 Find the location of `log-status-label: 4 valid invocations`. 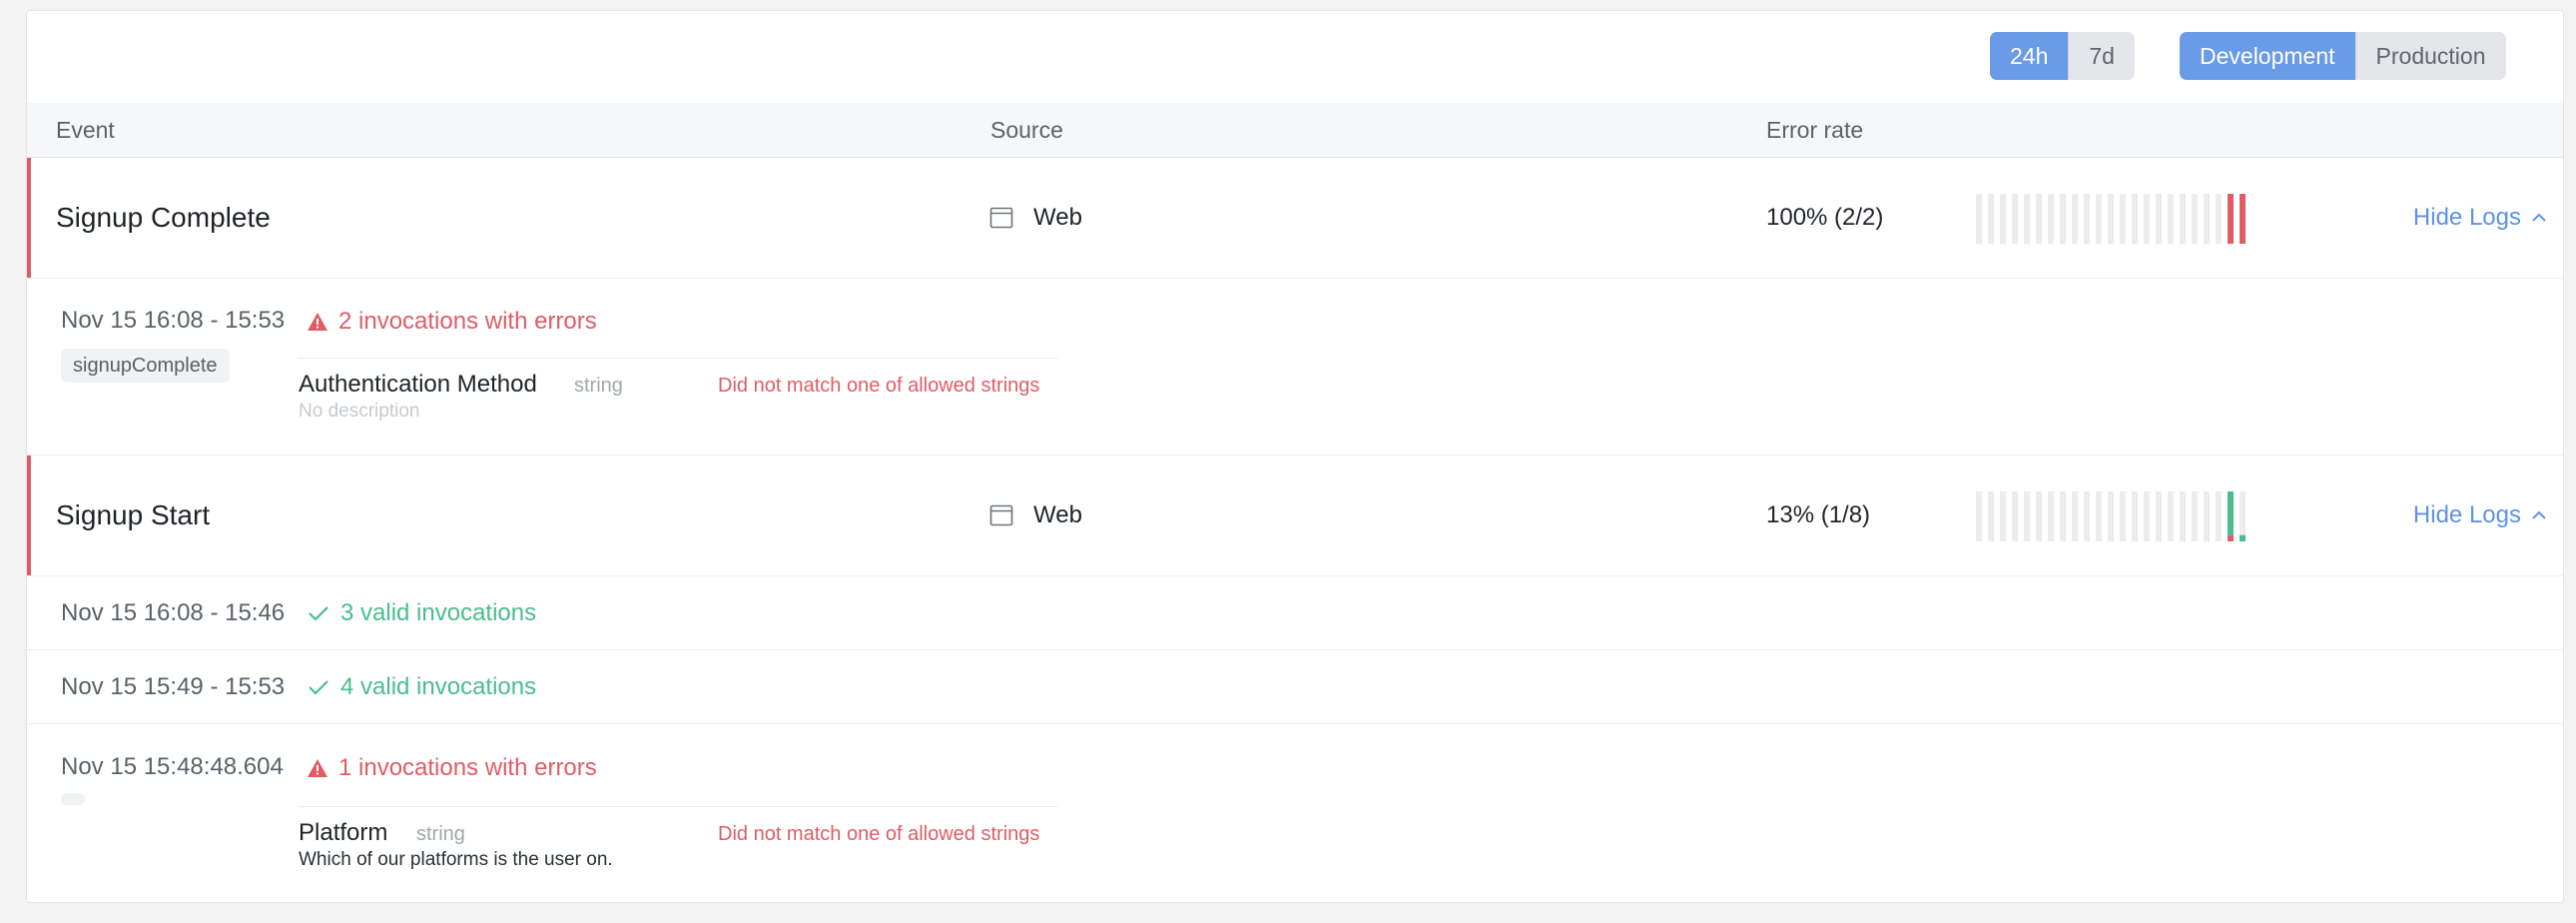

log-status-label: 4 valid invocations is located at coordinates (438, 686).